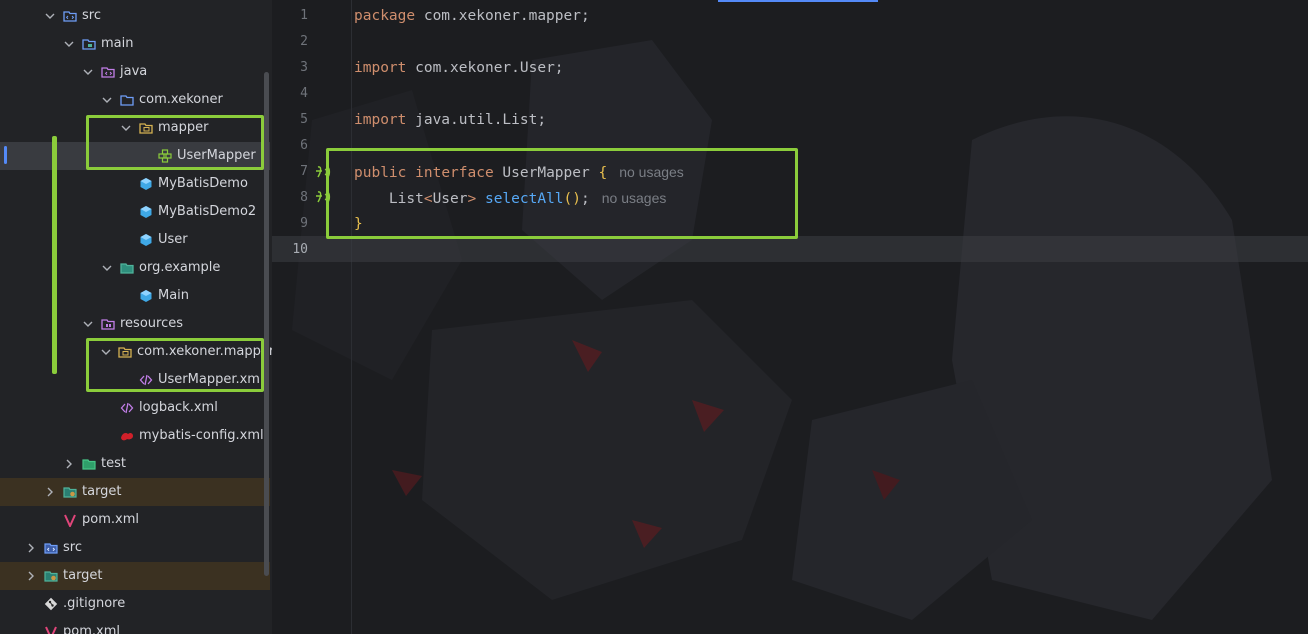 This screenshot has width=1308, height=634. Describe the element at coordinates (207, 211) in the screenshot. I see `tree-item-label: MyBatisDemo2` at that location.